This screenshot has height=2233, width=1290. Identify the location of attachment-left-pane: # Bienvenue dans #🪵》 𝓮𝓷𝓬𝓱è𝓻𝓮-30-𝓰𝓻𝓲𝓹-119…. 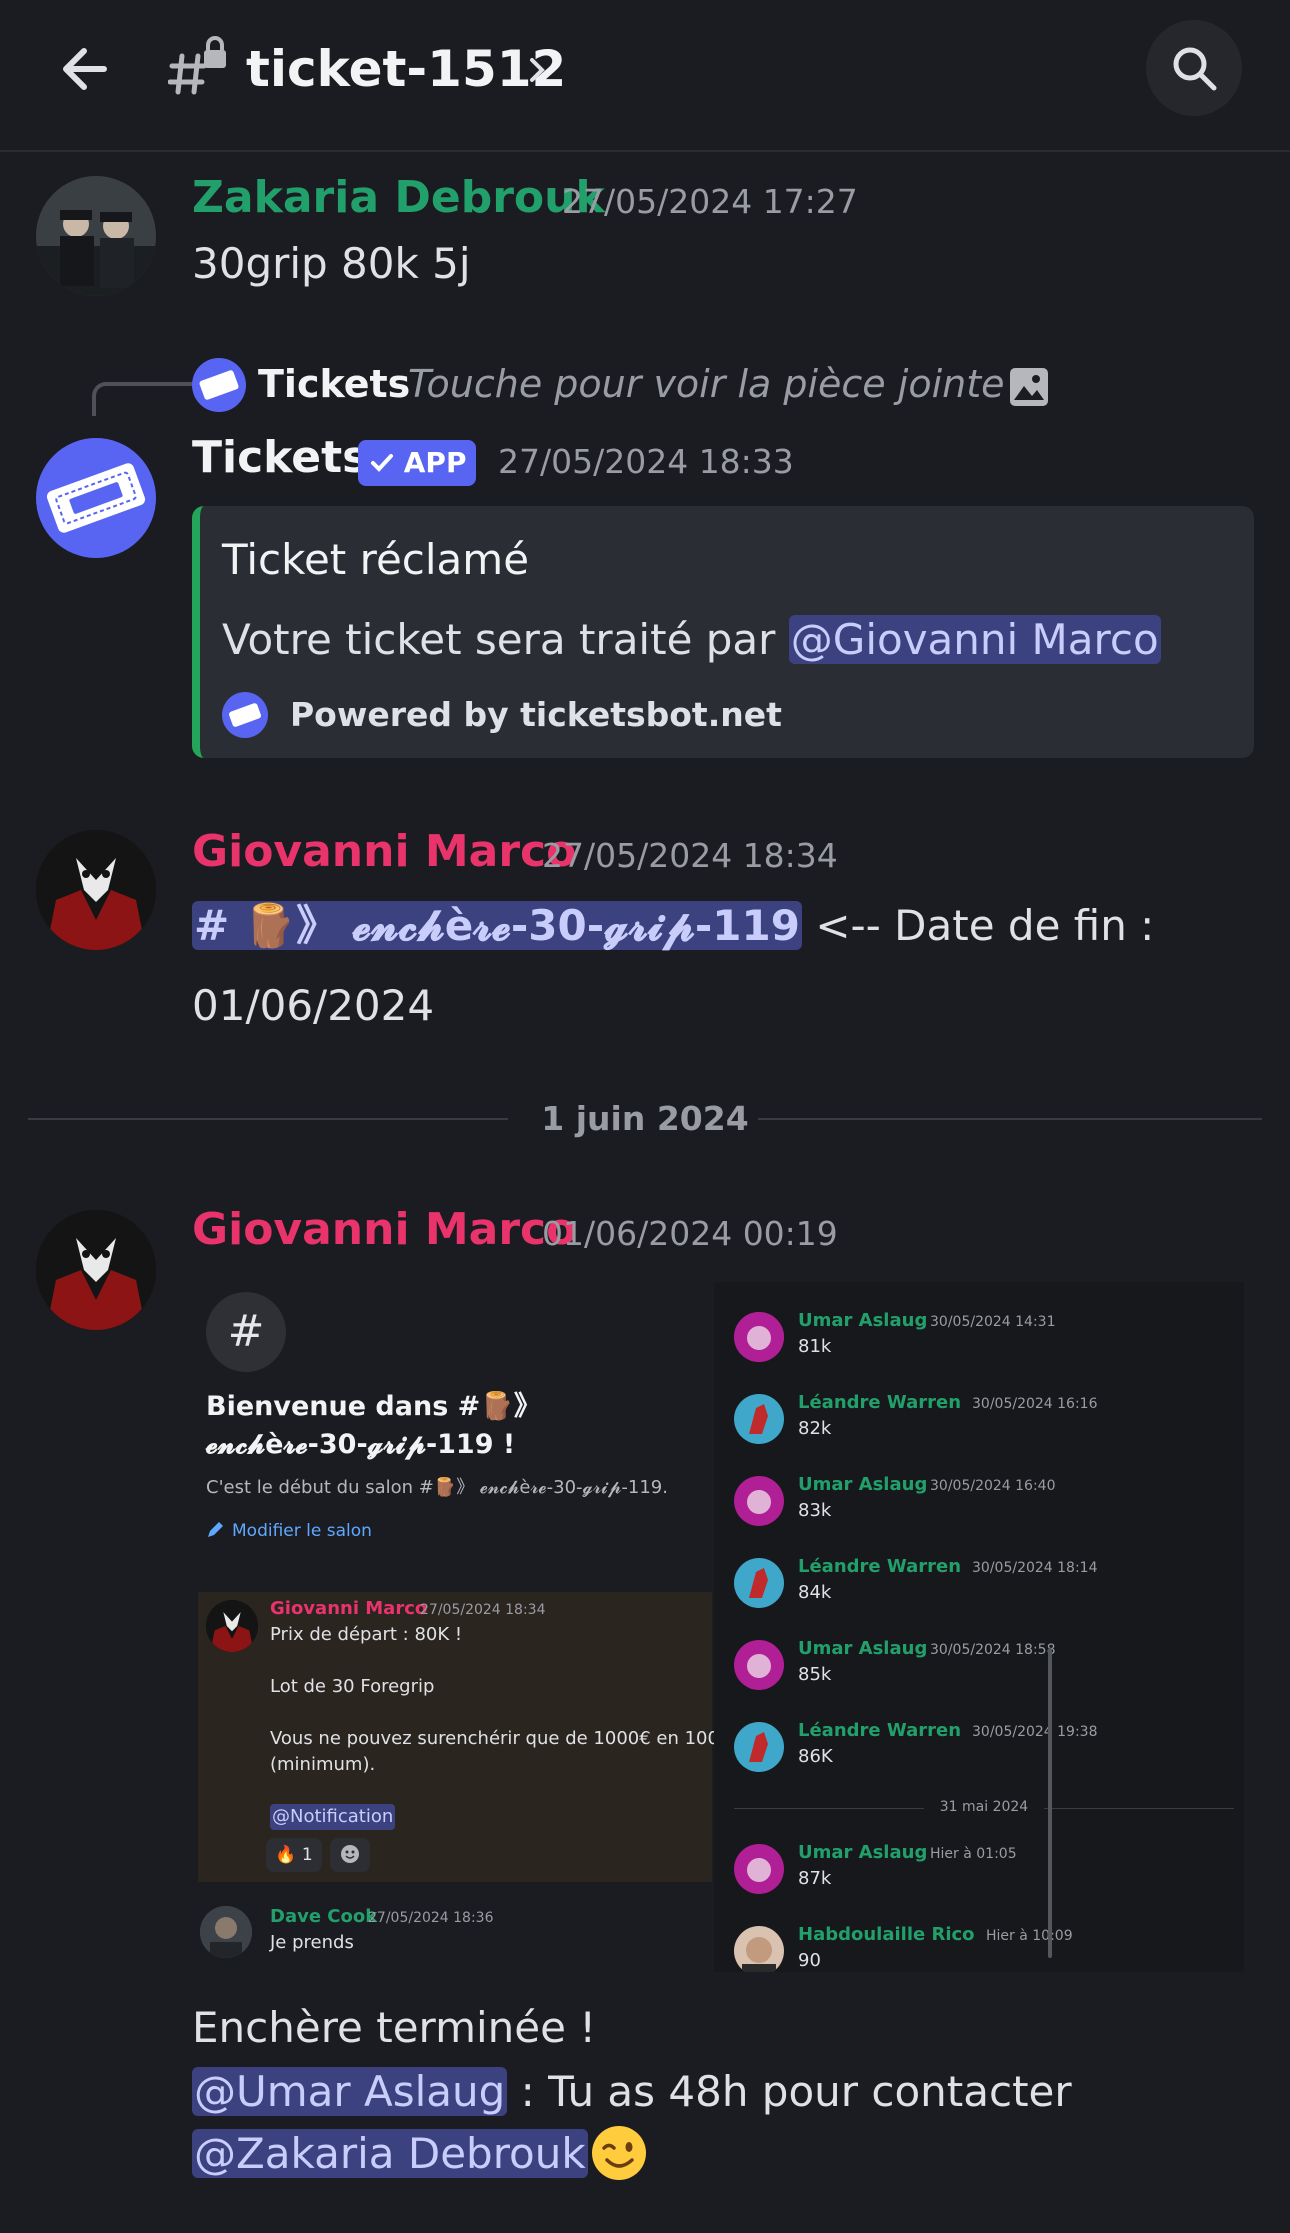
(467, 1627).